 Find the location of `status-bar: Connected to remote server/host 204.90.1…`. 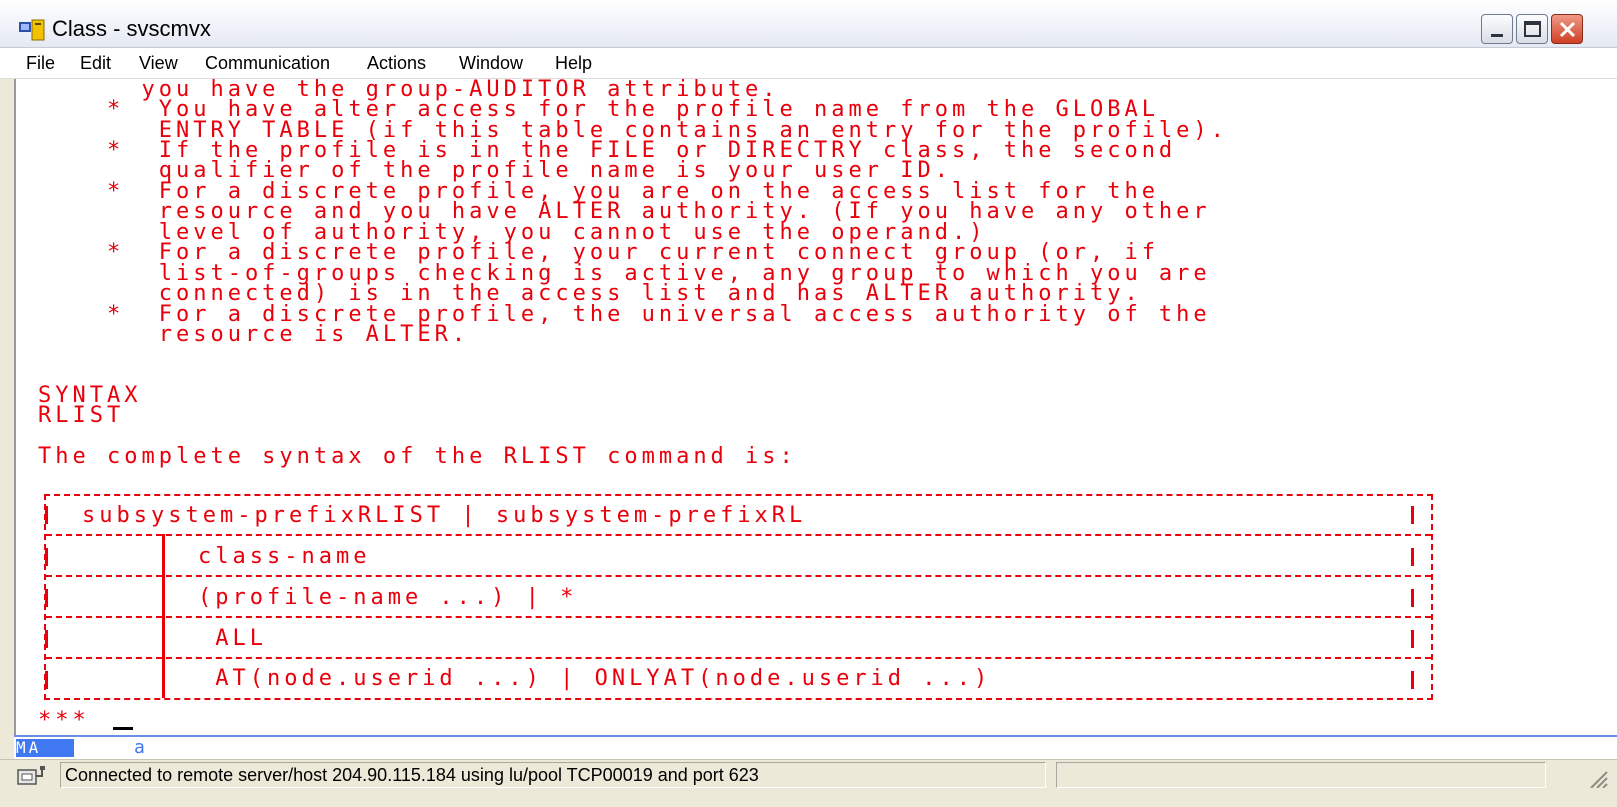

status-bar: Connected to remote server/host 204.90.1… is located at coordinates (808, 783).